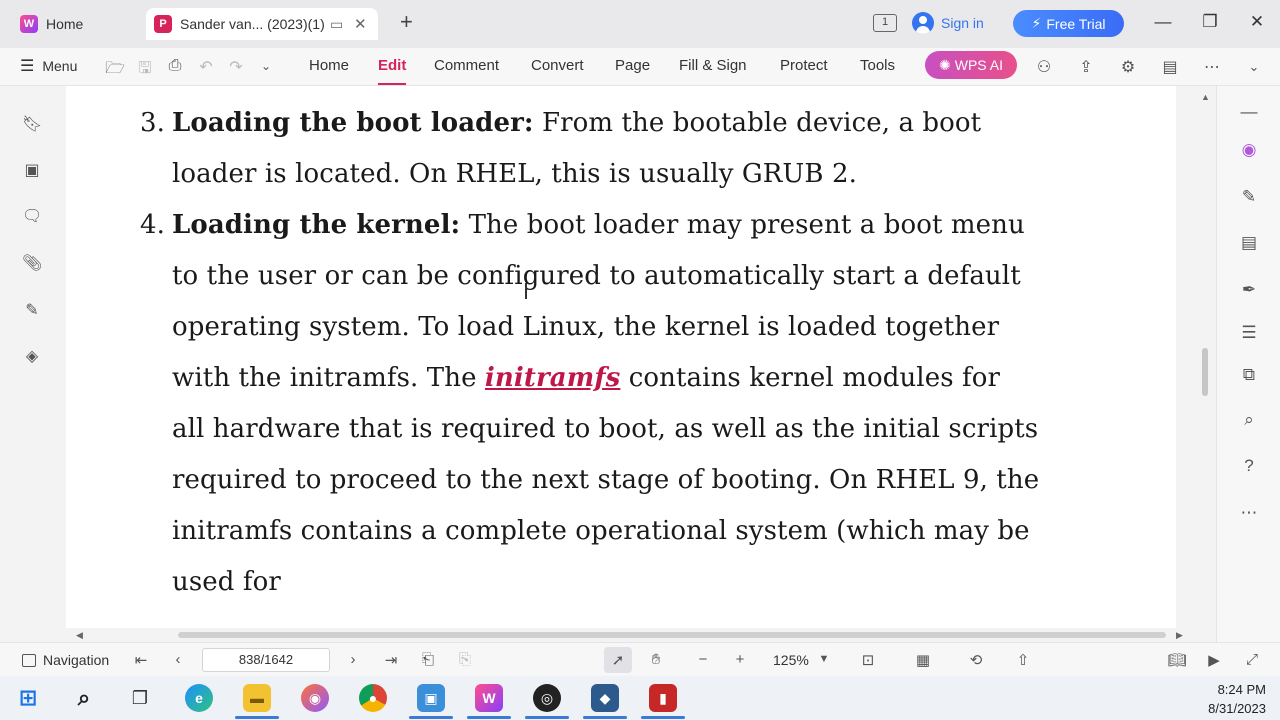  Describe the element at coordinates (1237, 699) in the screenshot. I see `system-clock: 8:24 PM 8/31/2023` at that location.